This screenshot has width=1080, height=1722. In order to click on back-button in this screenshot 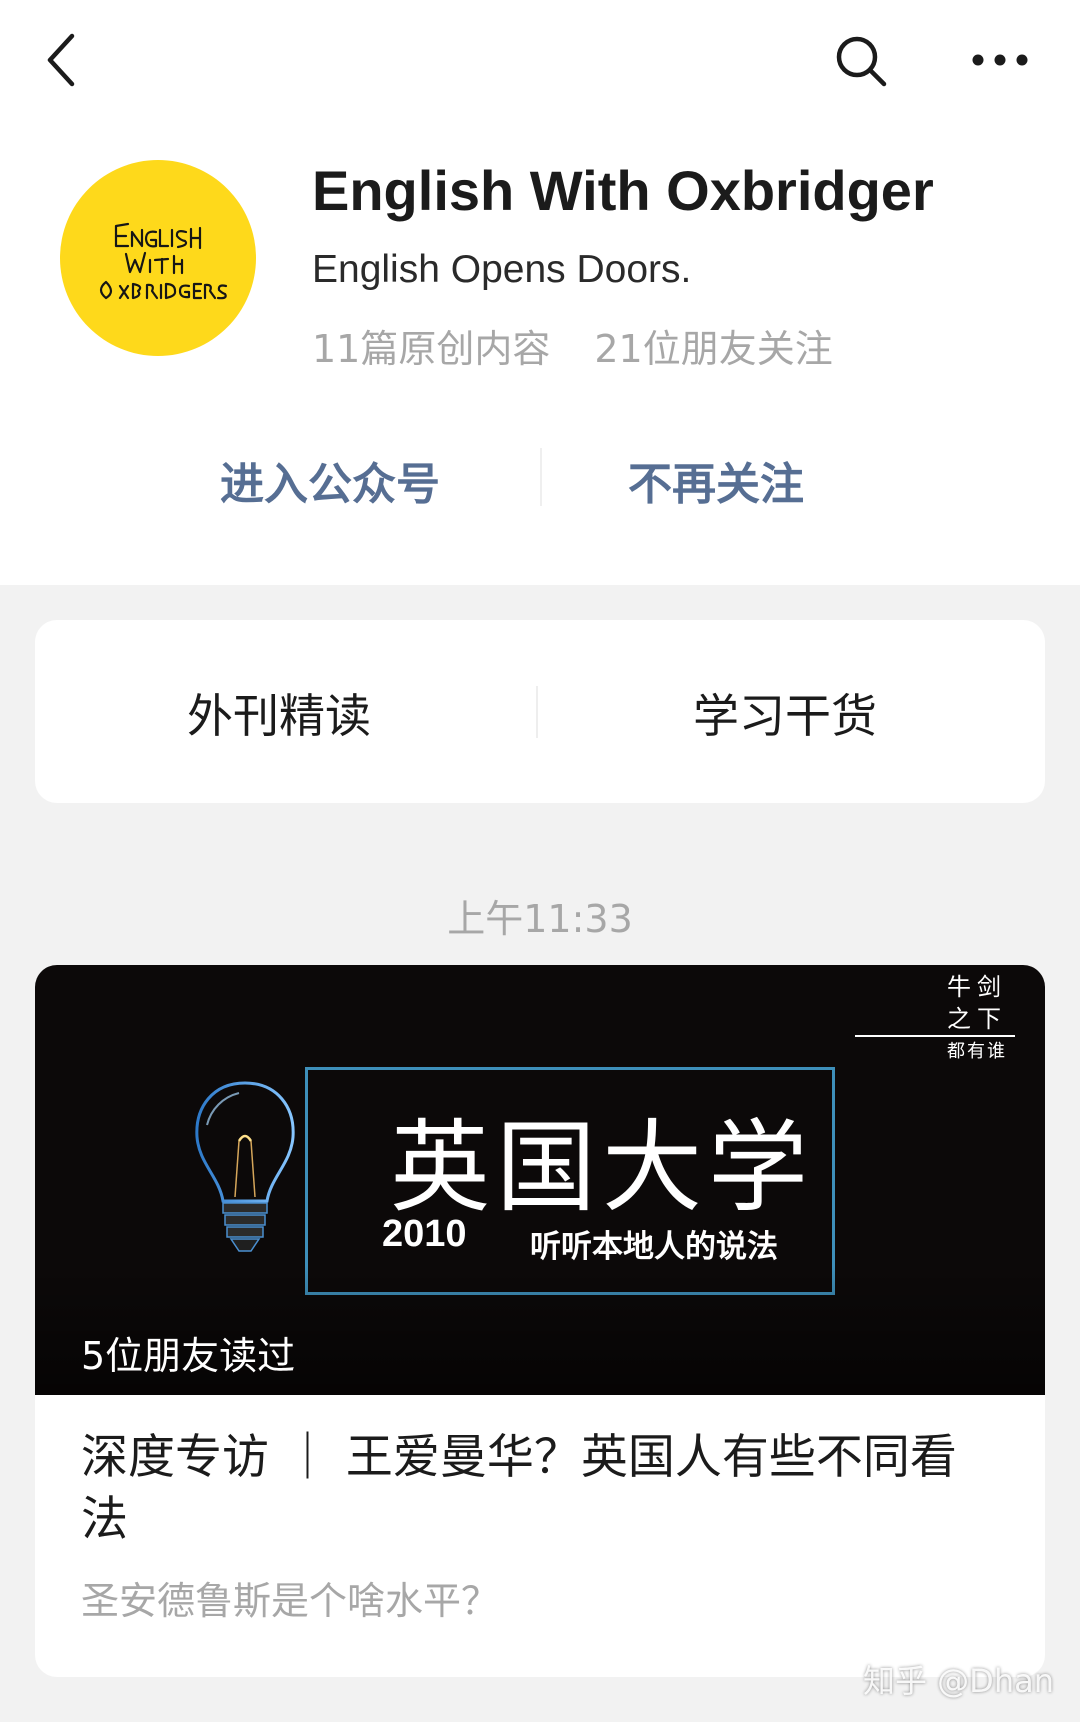, I will do `click(65, 60)`.